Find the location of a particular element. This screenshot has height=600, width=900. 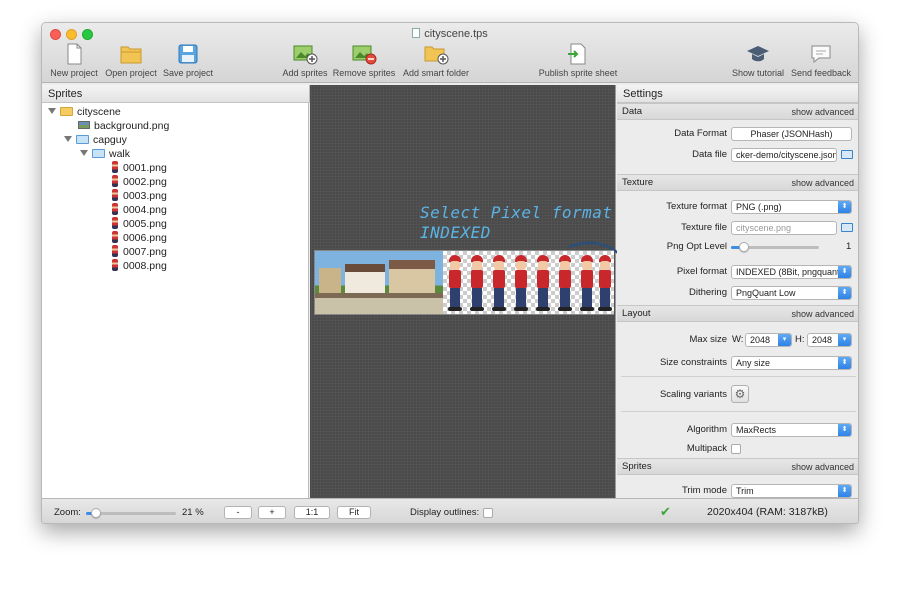

add-sprites-button: Add sprites is located at coordinates (305, 63).